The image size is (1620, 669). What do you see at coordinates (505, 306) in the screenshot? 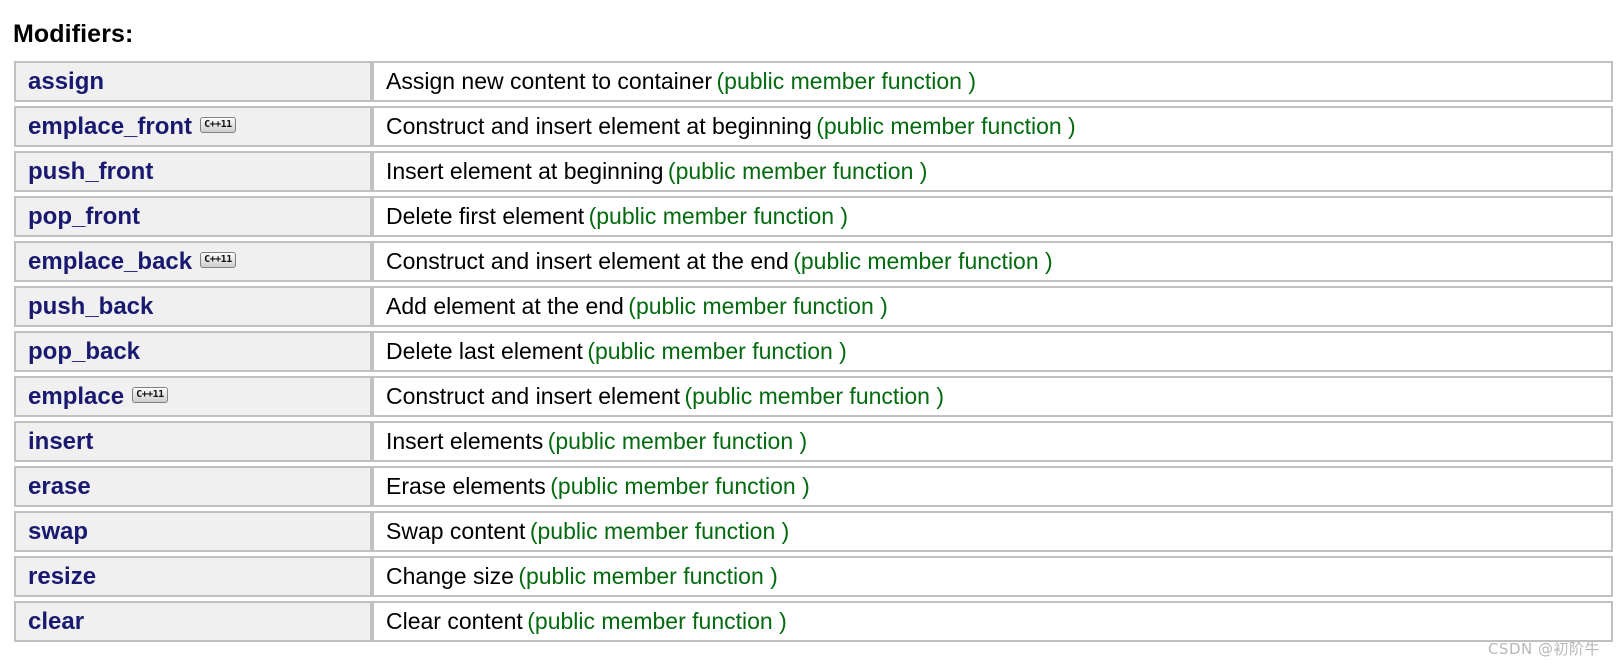
I see `member-description-text: Add element at the end` at bounding box center [505, 306].